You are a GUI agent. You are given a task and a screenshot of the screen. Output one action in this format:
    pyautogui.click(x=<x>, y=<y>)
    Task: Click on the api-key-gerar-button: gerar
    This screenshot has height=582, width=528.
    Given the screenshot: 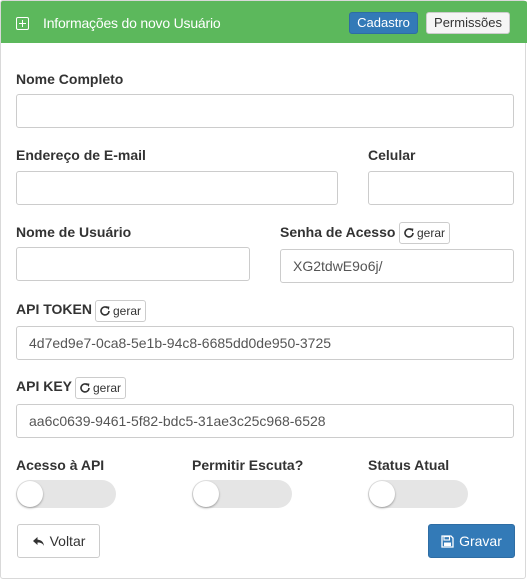 What is the action you would take?
    pyautogui.click(x=101, y=388)
    